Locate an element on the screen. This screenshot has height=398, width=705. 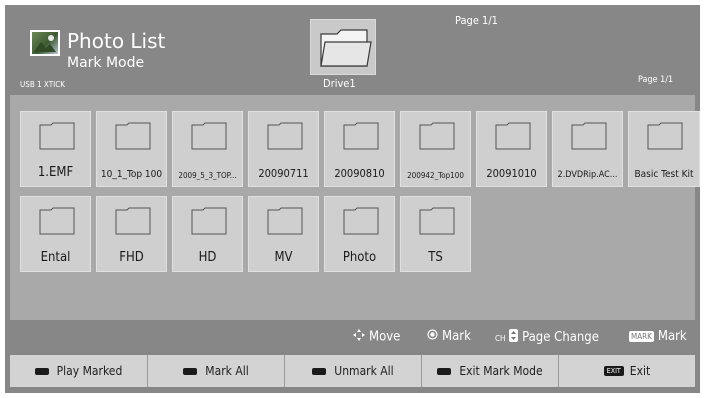
folder-tile: Ental is located at coordinates (55, 234).